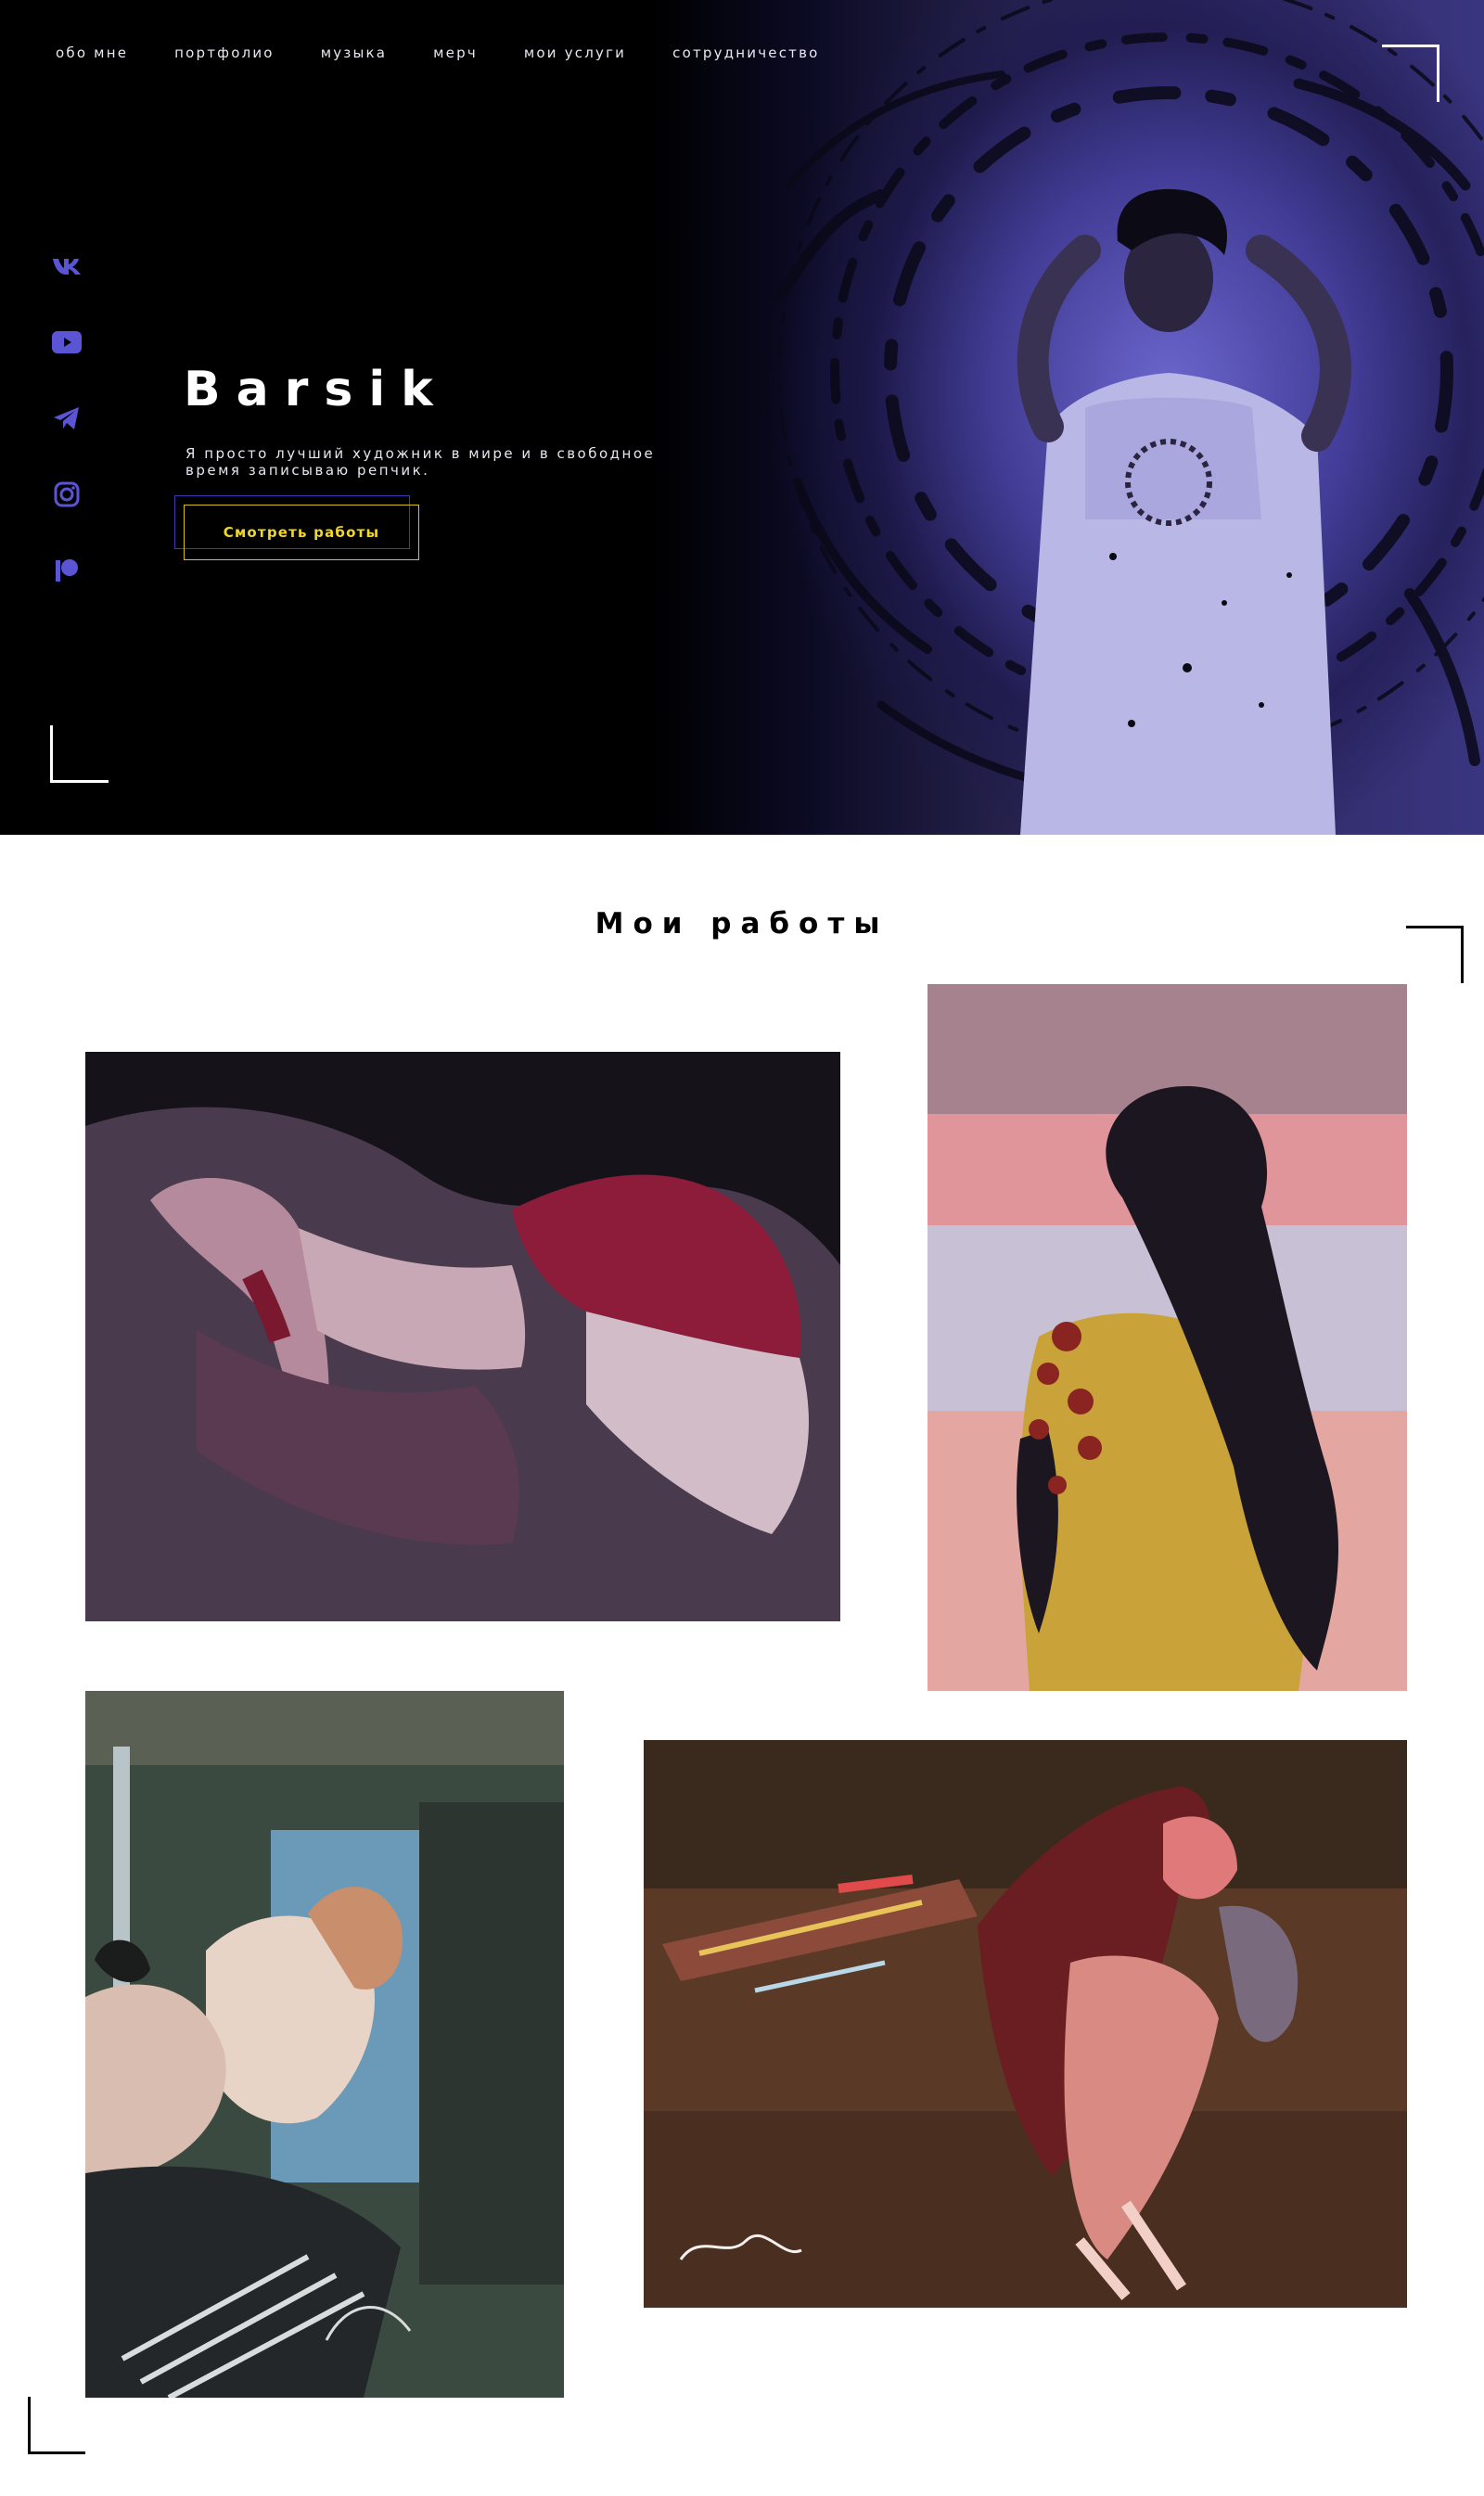 This screenshot has height=2496, width=1484. What do you see at coordinates (92, 53) in the screenshot?
I see `nav-item-about: обо мне` at bounding box center [92, 53].